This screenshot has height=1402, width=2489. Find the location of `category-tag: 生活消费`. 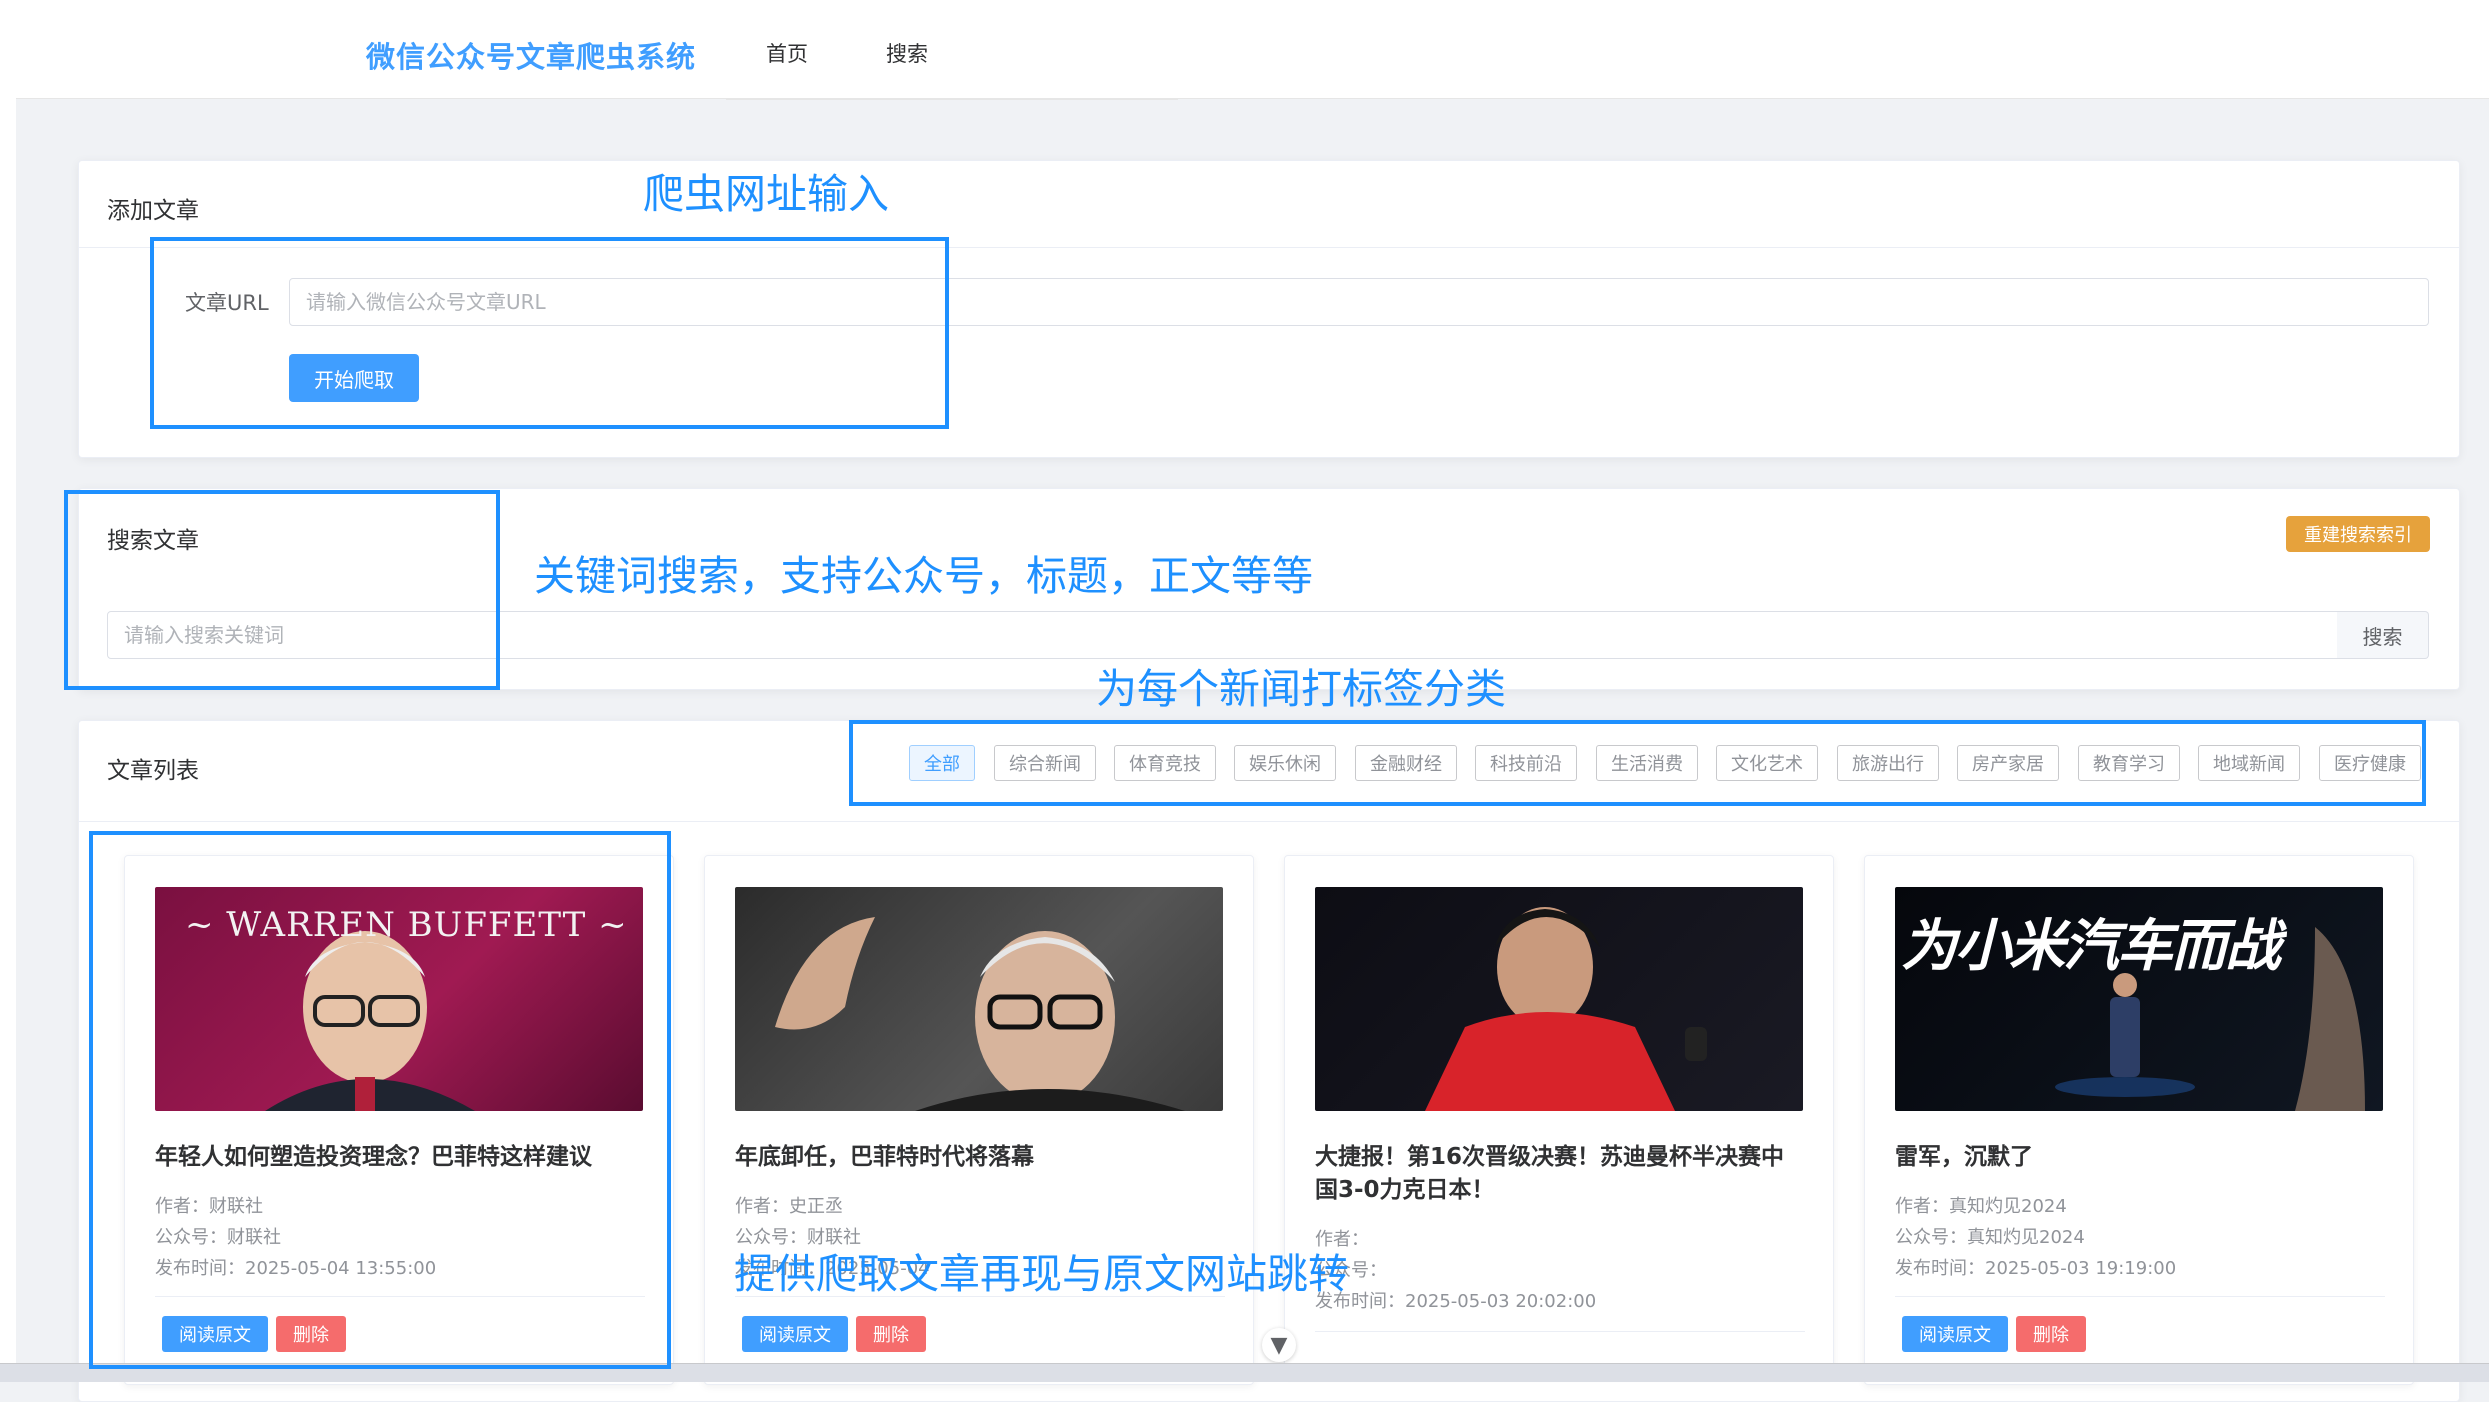

category-tag: 生活消费 is located at coordinates (1647, 763).